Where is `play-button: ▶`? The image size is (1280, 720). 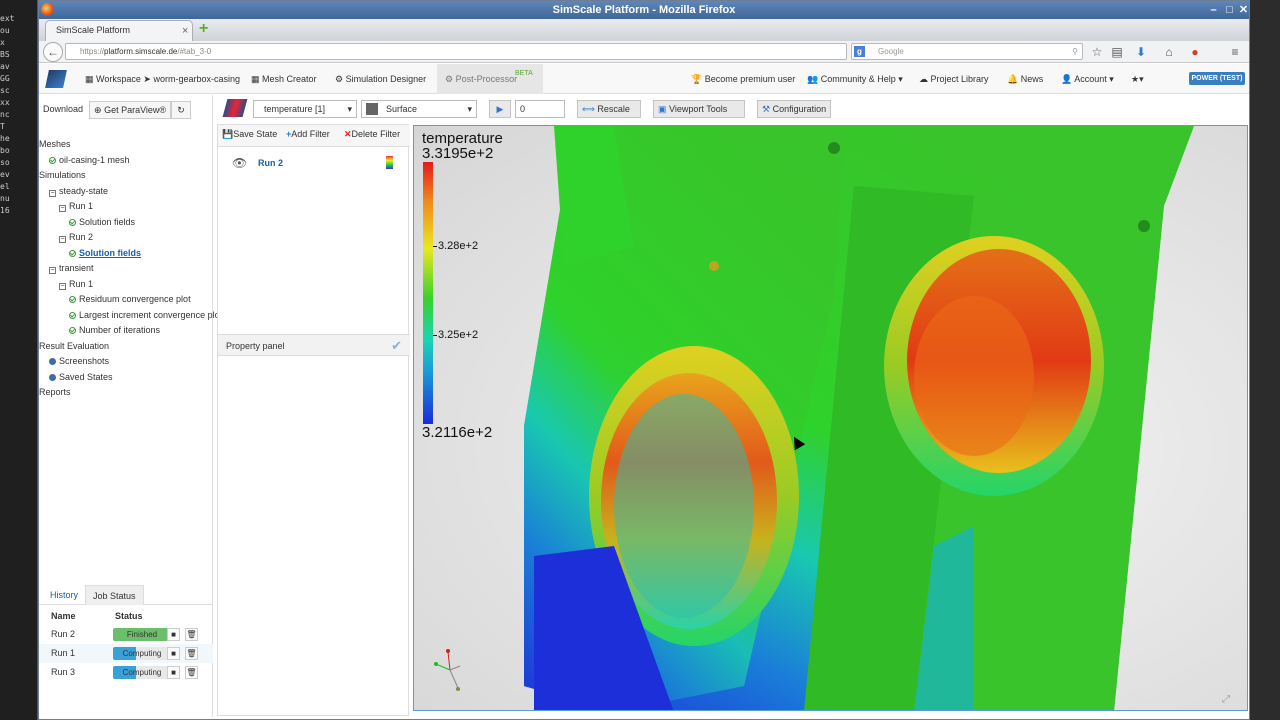 play-button: ▶ is located at coordinates (500, 109).